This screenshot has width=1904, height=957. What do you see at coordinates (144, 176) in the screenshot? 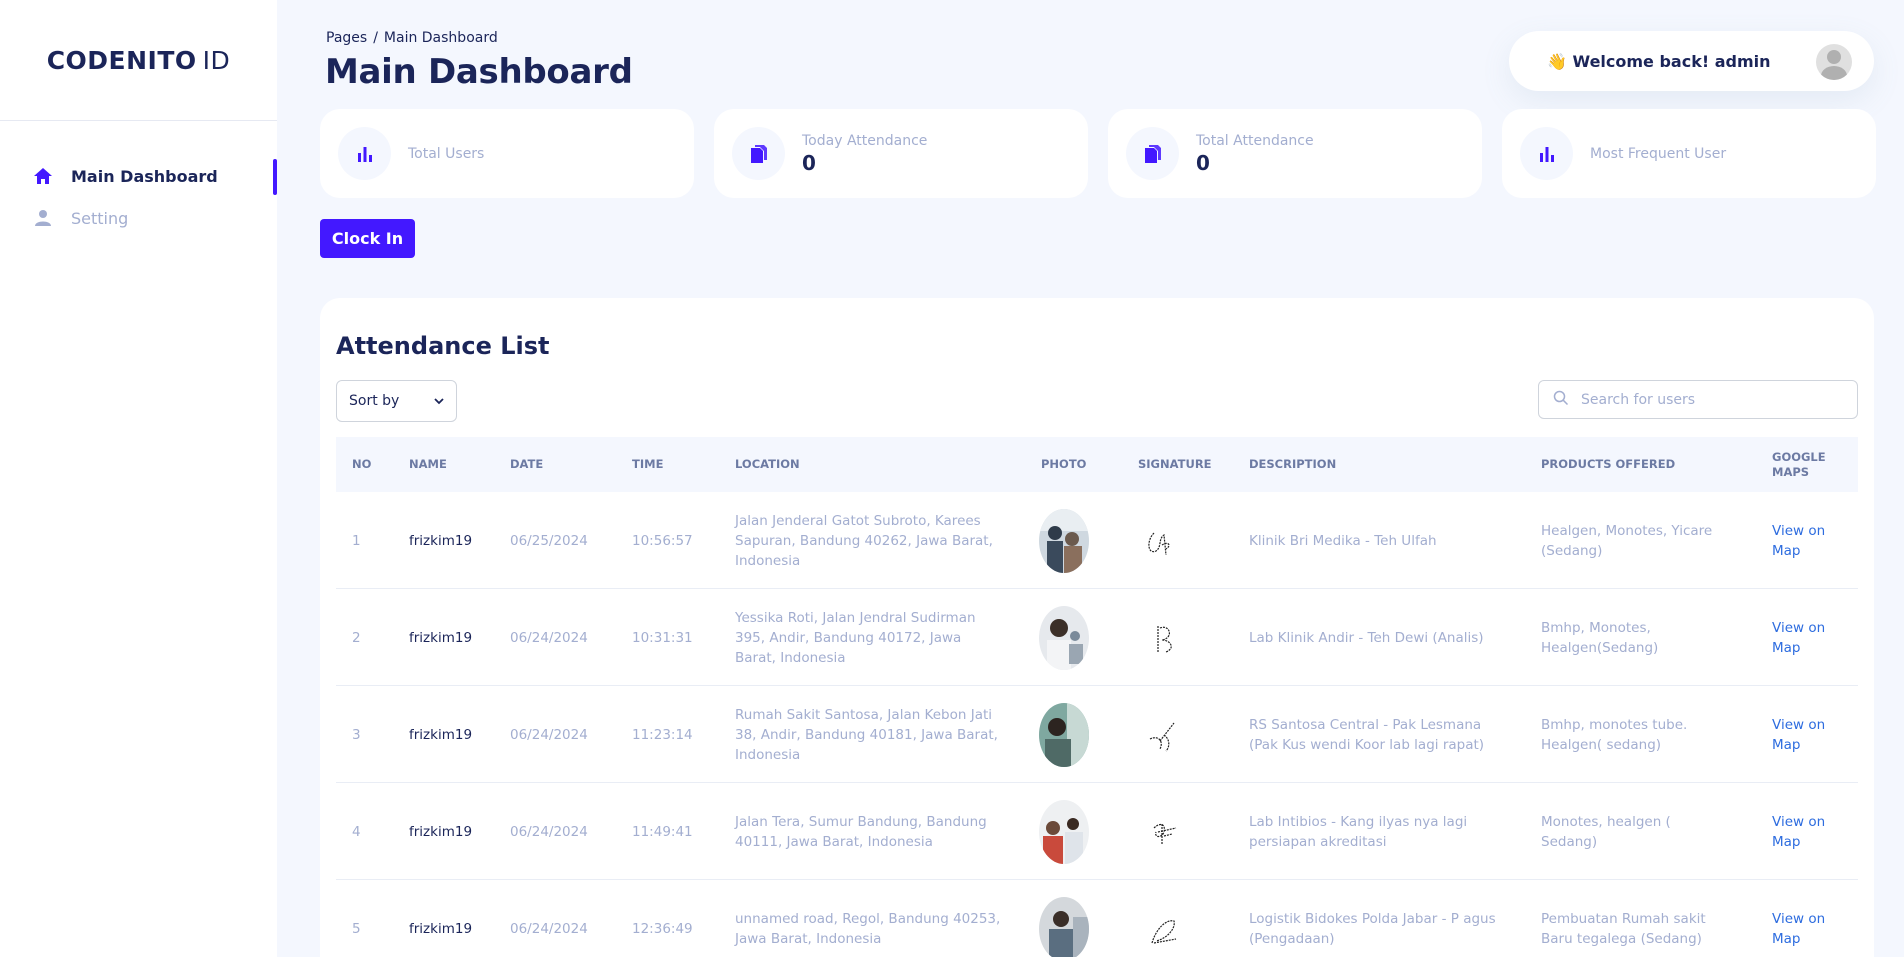
I see `sidebar-item-label: Main Dashboard` at bounding box center [144, 176].